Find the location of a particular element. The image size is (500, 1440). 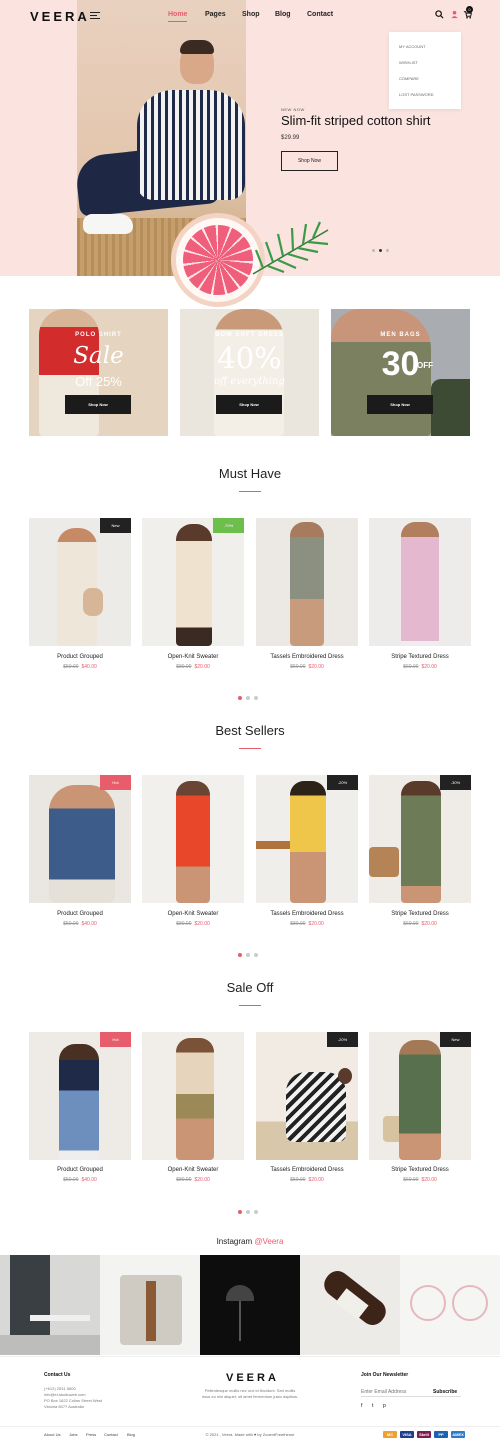

user-icon is located at coordinates (454, 14).